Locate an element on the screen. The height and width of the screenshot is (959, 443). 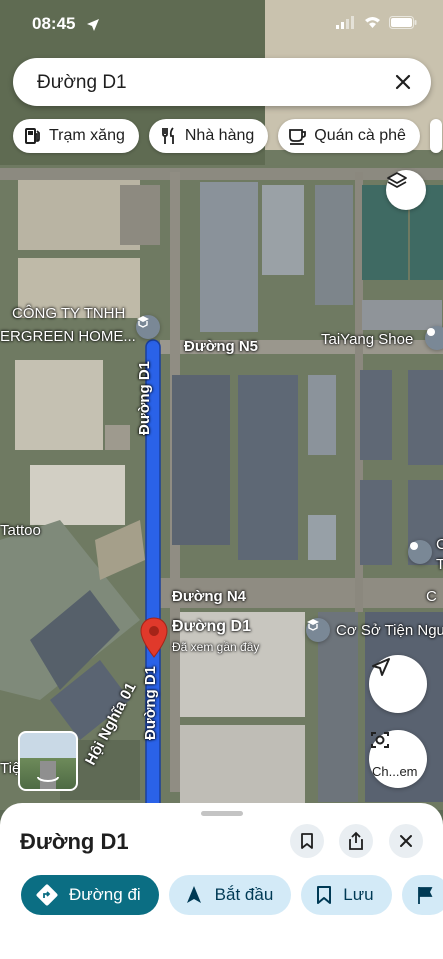
place-title: Đường D1 is located at coordinates (74, 841).